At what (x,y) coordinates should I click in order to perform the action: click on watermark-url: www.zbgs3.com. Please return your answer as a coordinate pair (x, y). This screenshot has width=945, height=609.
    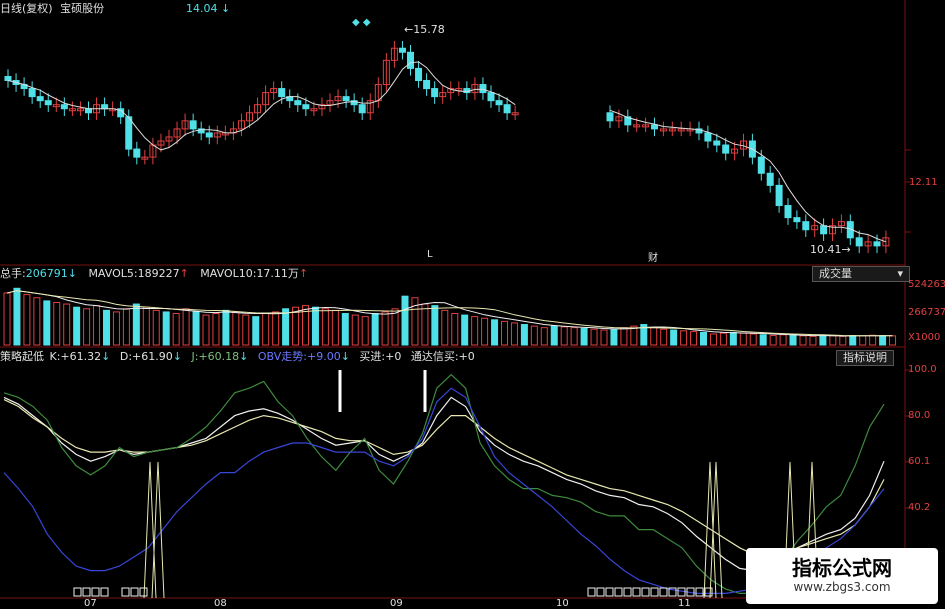
    Looking at the image, I should click on (842, 587).